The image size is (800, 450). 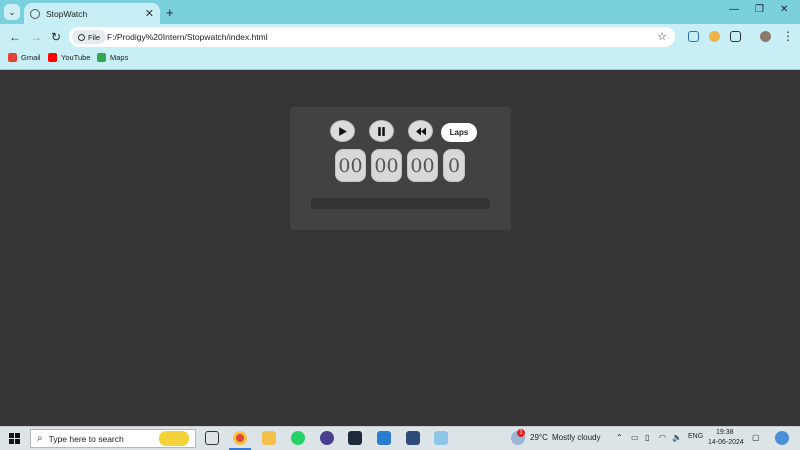 What do you see at coordinates (86, 438) in the screenshot?
I see `search-placeholder: Type here to search` at bounding box center [86, 438].